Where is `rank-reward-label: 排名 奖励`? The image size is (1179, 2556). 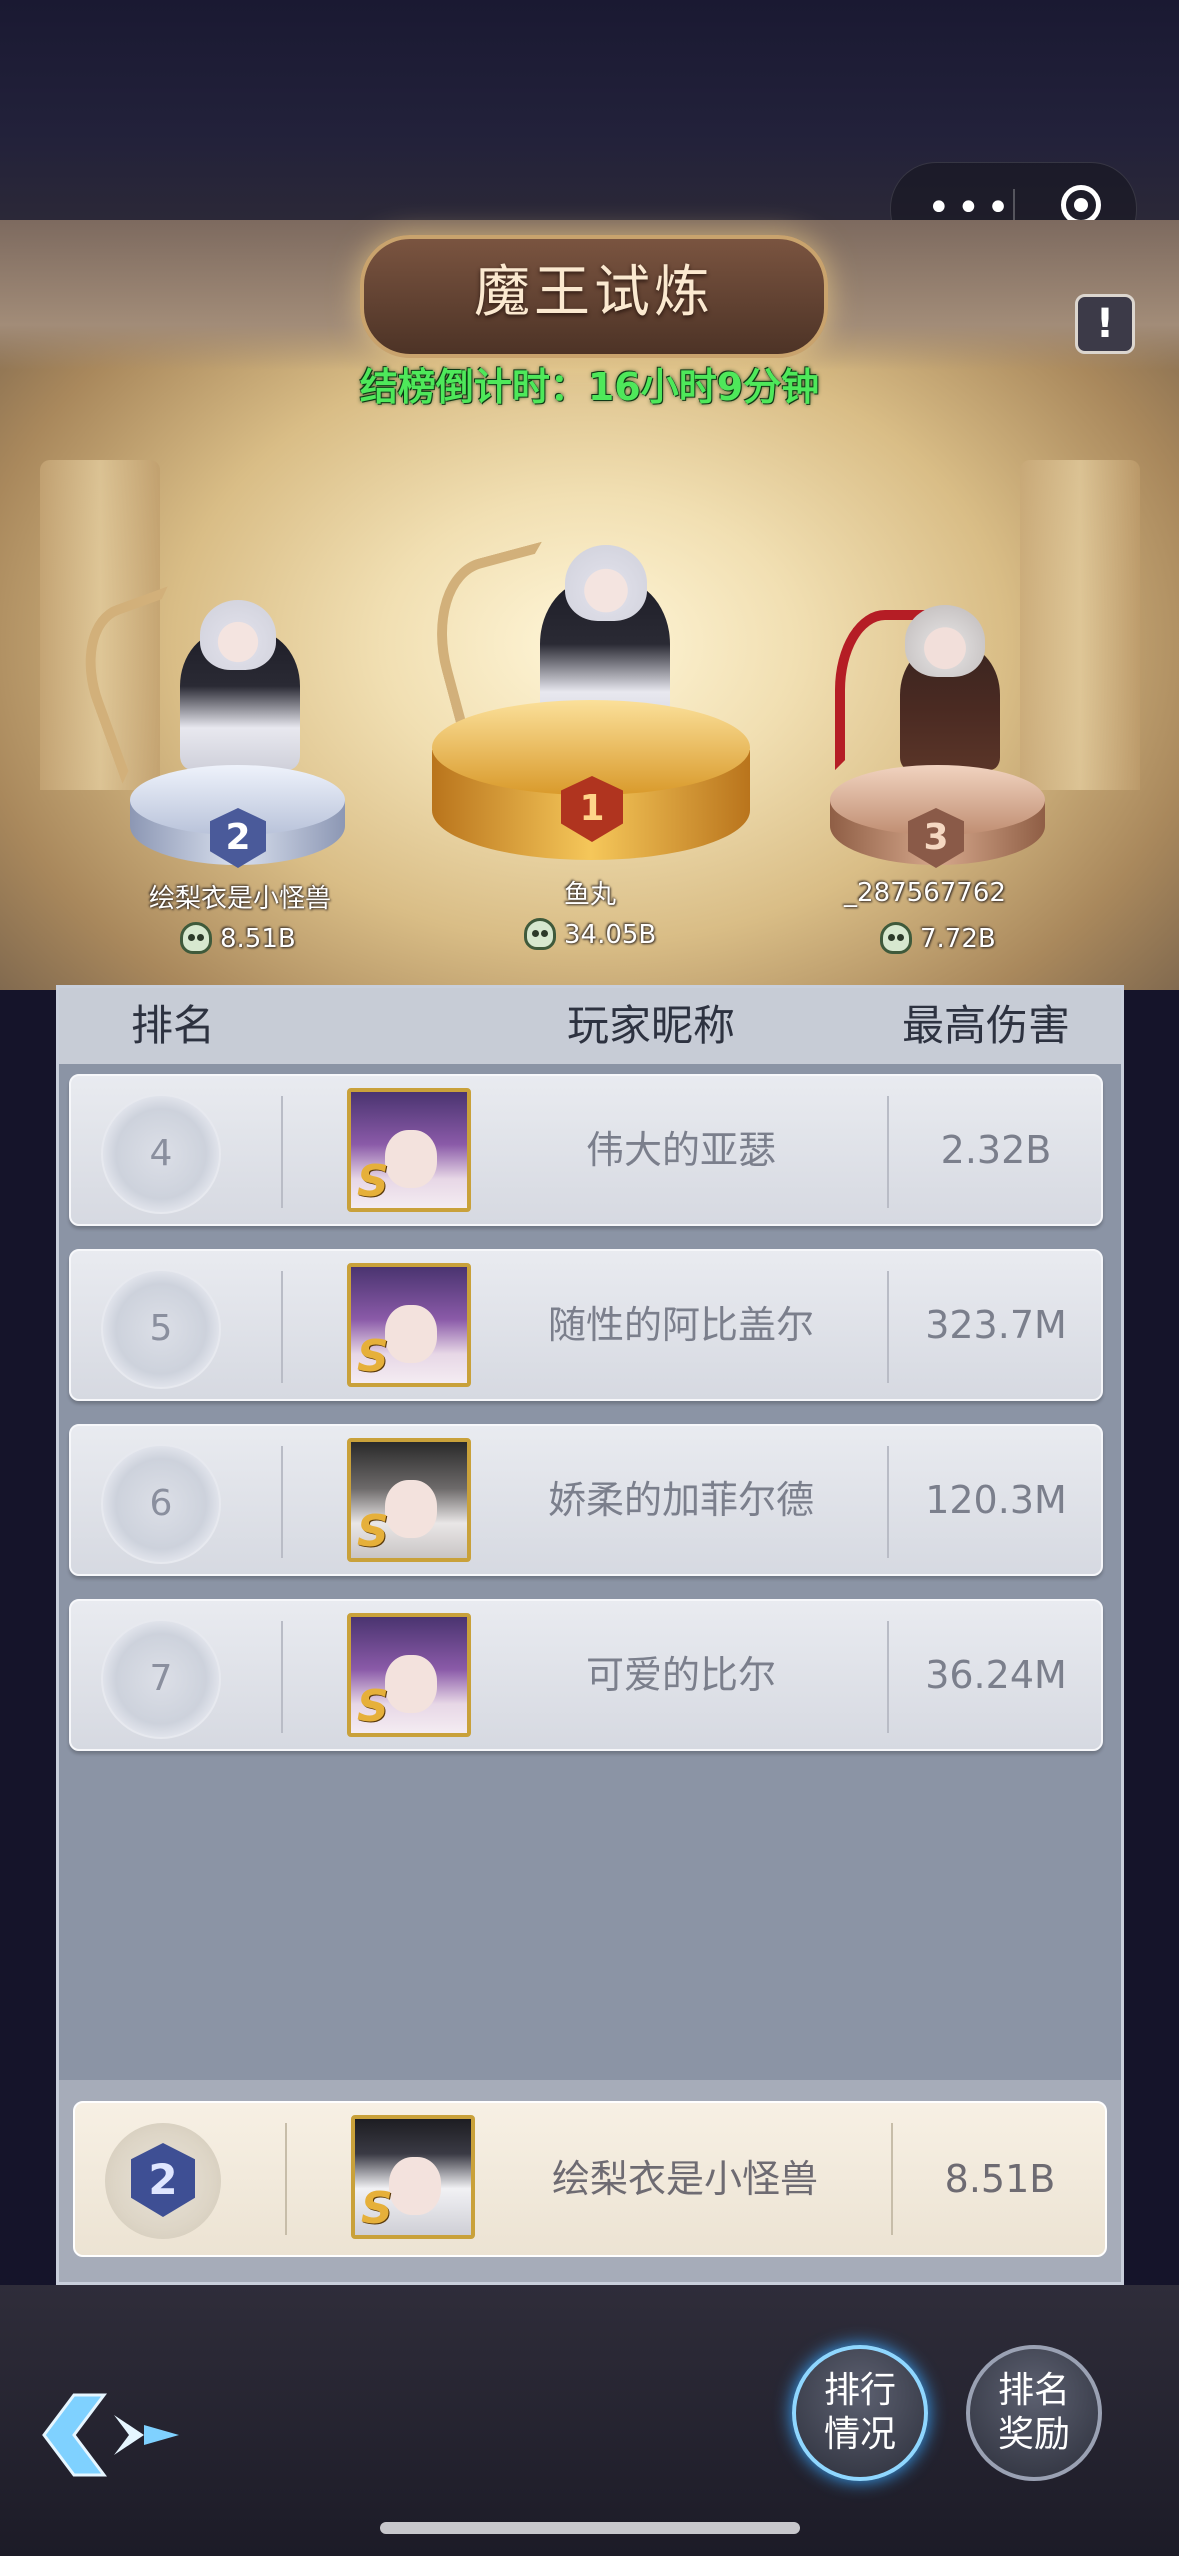 rank-reward-label: 排名 奖励 is located at coordinates (1033, 2412).